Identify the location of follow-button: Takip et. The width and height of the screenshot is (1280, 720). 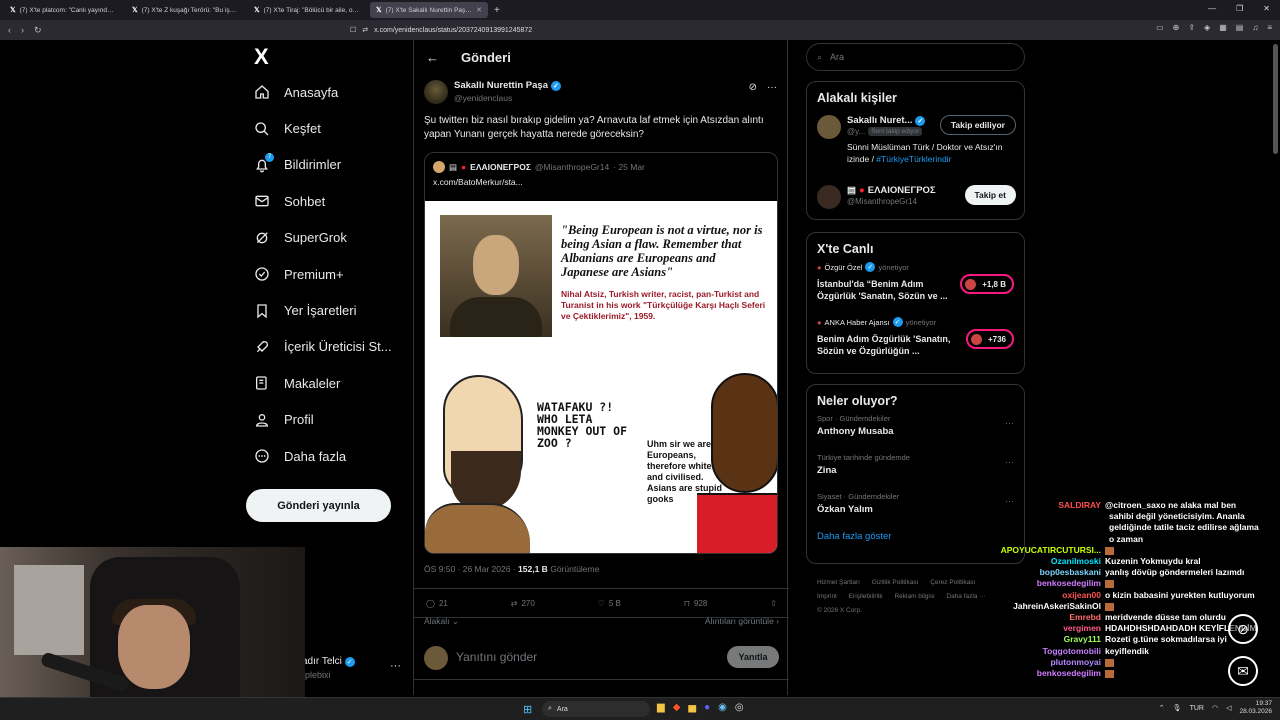
(990, 195).